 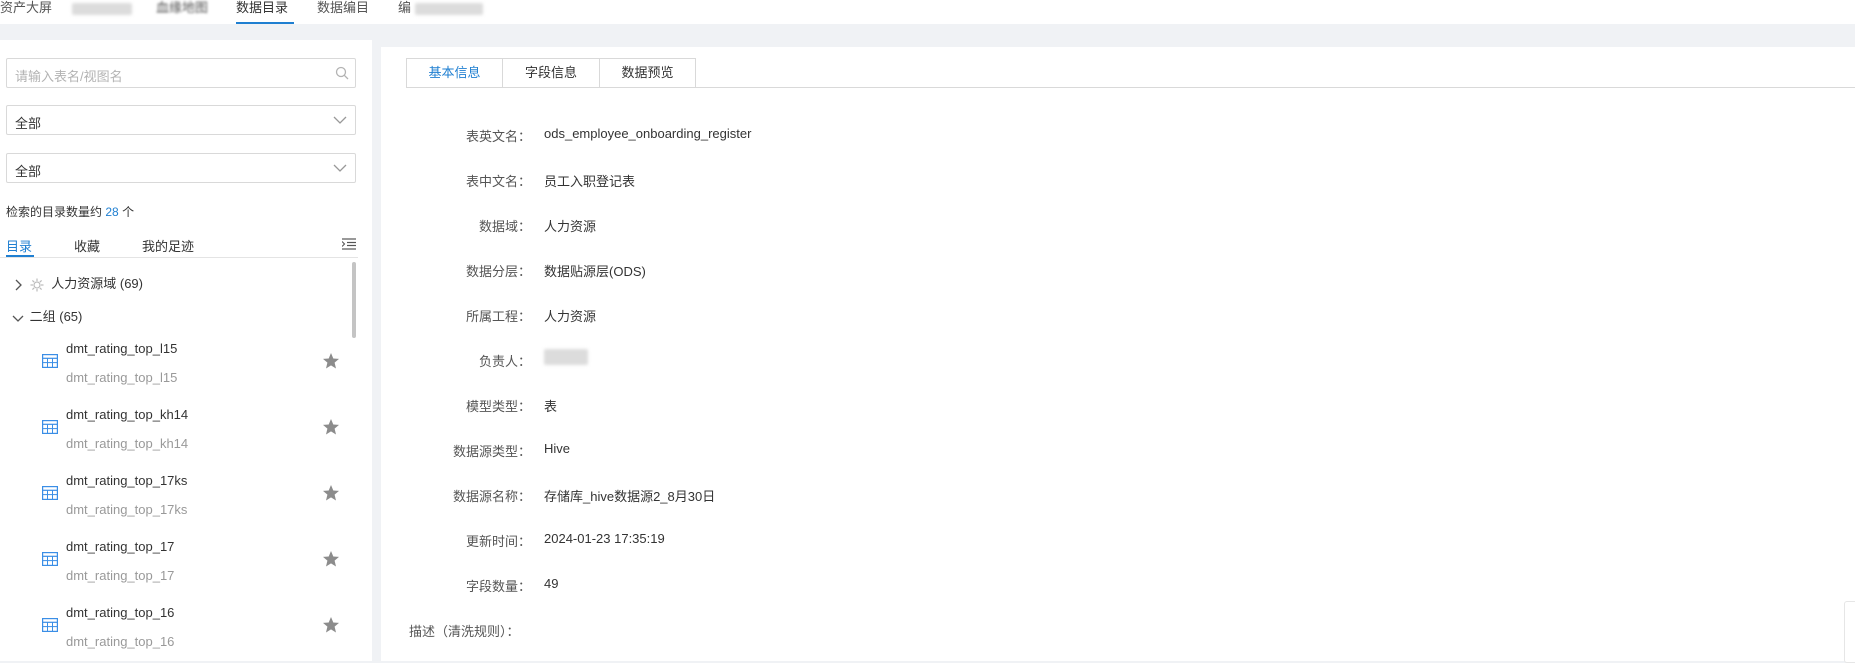 I want to click on tab-basic-info: 基本信息, so click(x=454, y=73).